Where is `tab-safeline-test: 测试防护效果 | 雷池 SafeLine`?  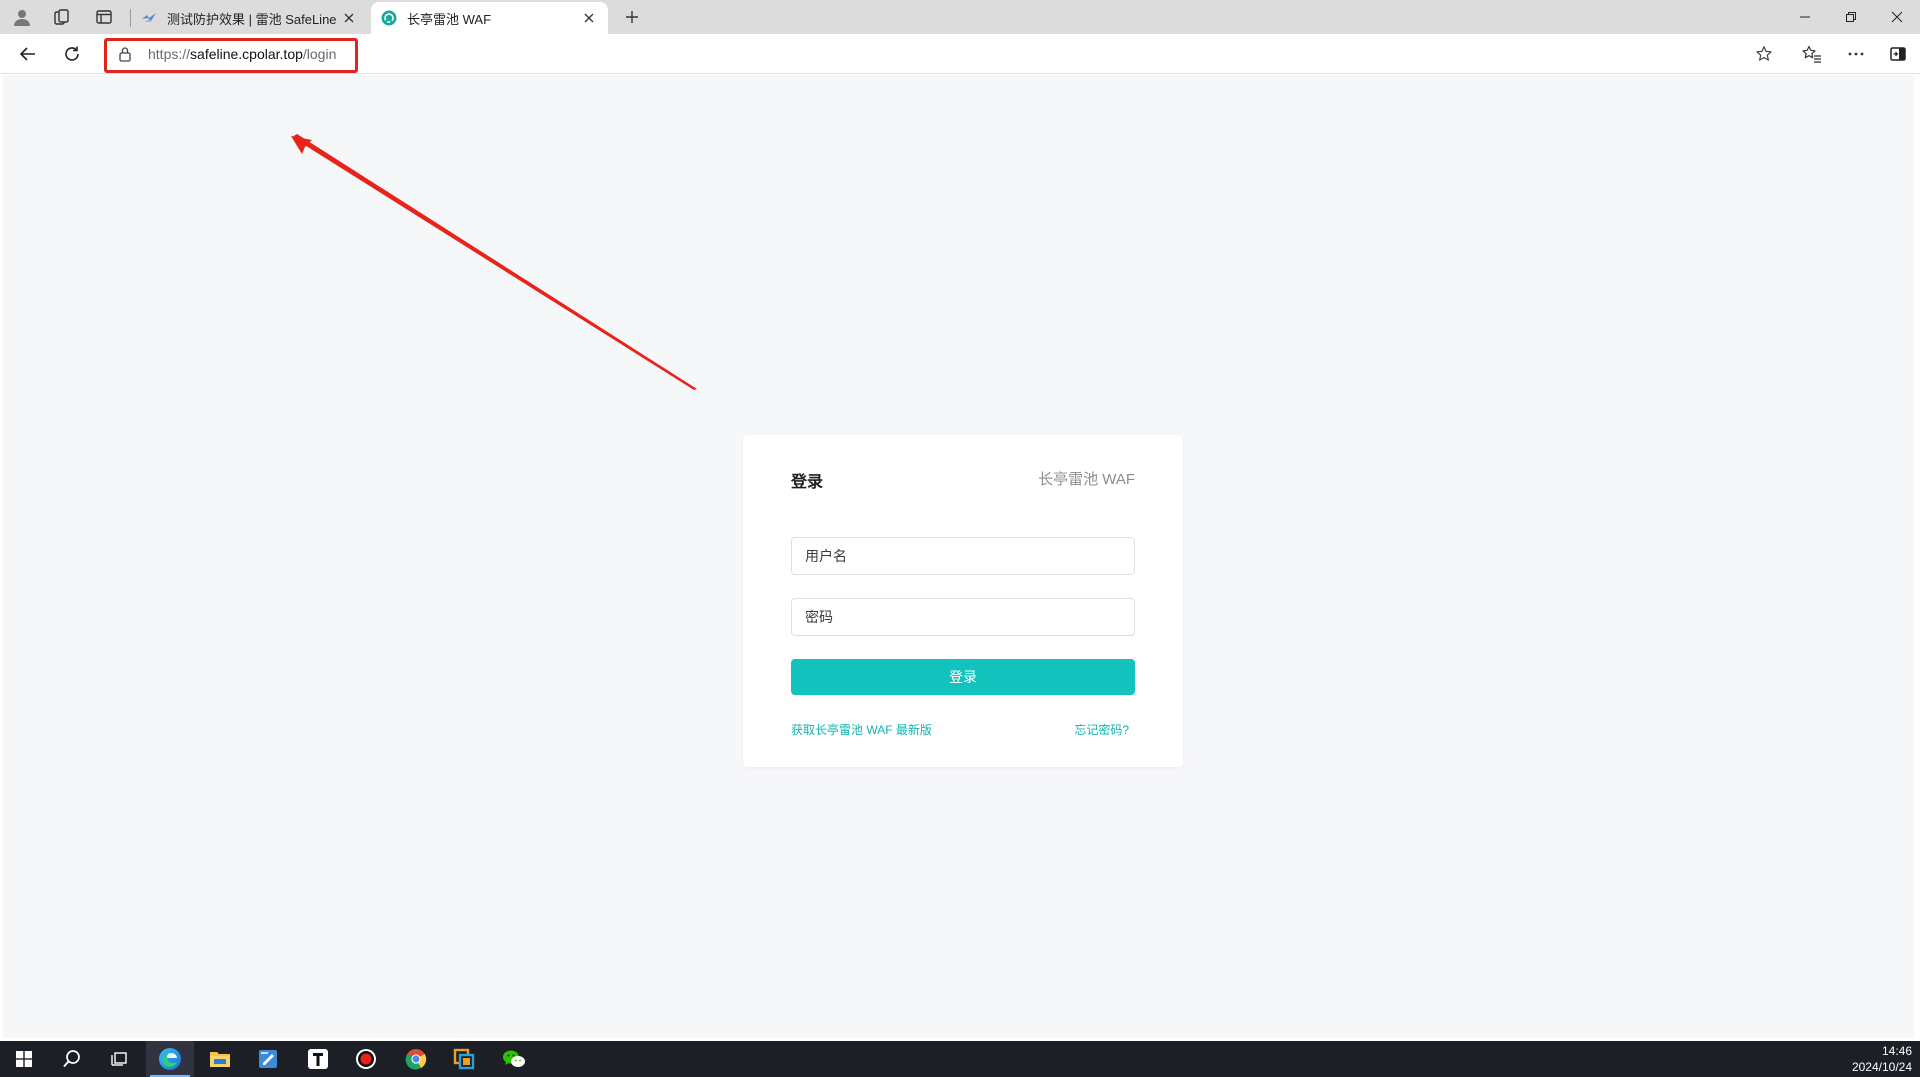 tab-safeline-test: 测试防护效果 | 雷池 SafeLine is located at coordinates (249, 18).